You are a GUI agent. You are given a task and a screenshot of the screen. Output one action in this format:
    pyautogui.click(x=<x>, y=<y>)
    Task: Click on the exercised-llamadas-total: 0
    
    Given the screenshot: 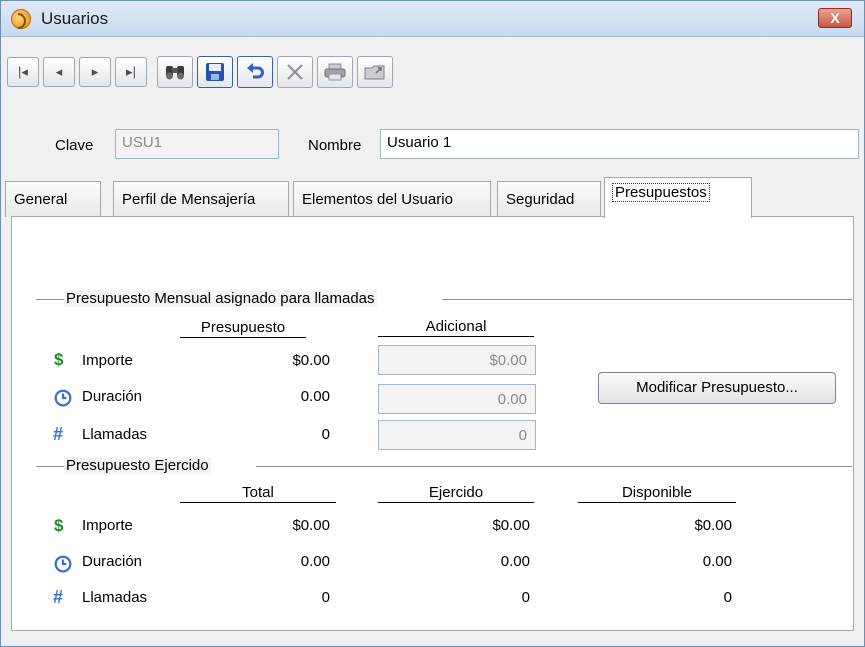 What is the action you would take?
    pyautogui.click(x=325, y=597)
    